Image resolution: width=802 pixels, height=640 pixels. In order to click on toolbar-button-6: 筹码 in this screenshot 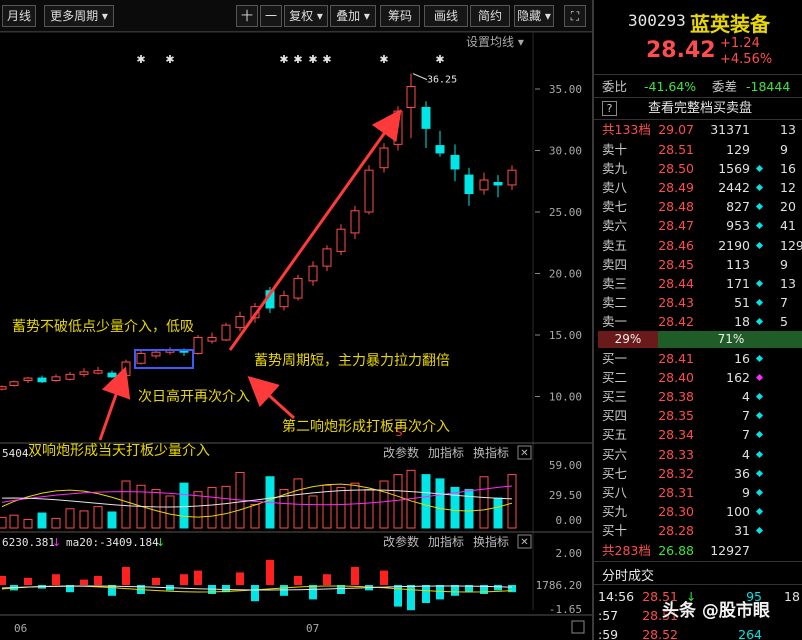, I will do `click(400, 16)`.